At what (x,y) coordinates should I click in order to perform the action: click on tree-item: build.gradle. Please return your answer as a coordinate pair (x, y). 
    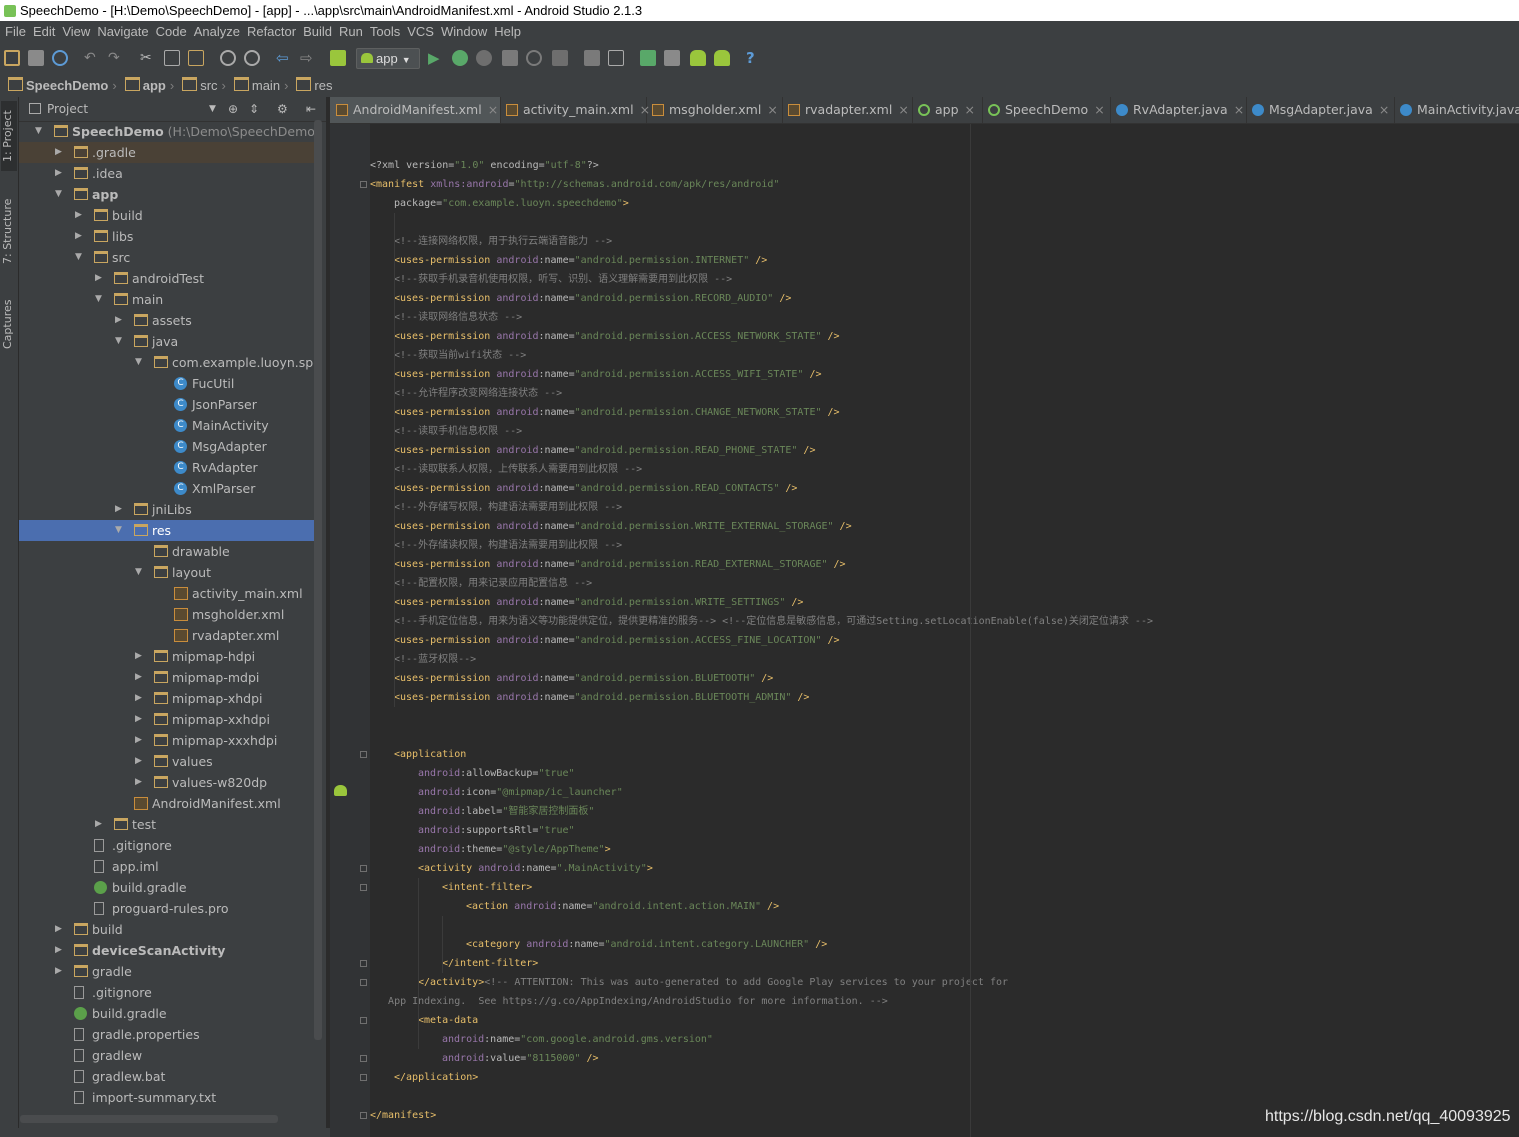
    Looking at the image, I should click on (166, 887).